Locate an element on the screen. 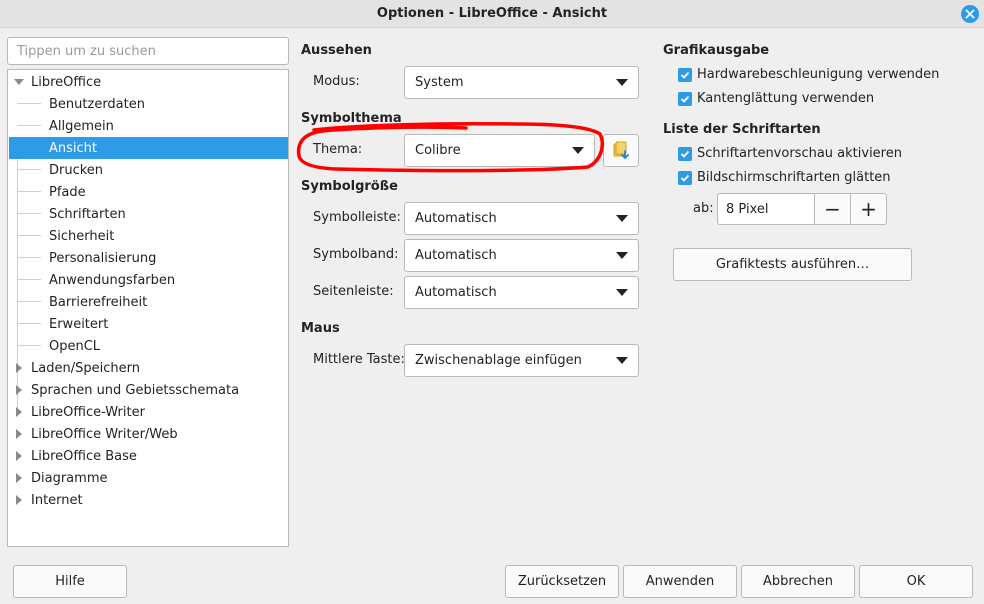 The height and width of the screenshot is (604, 984). tree-item-schriftarten: Schriftarten is located at coordinates (148, 214).